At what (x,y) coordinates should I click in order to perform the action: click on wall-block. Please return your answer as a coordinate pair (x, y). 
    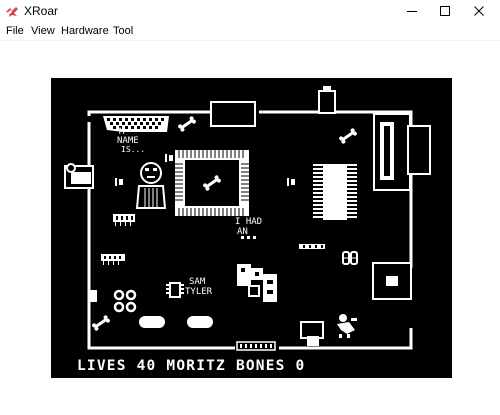
    Looking at the image, I should click on (93, 296).